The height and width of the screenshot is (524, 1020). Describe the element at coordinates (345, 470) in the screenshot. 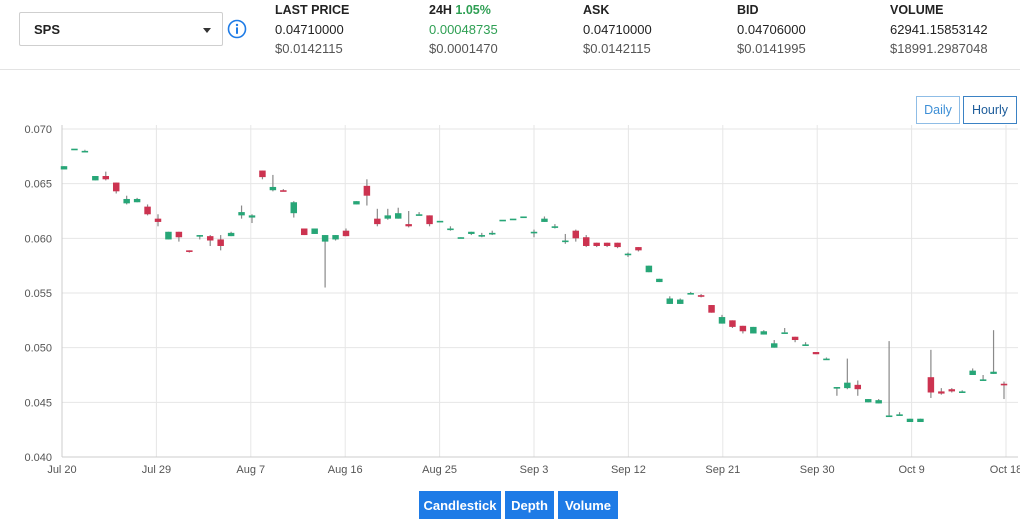

I see `x-tick-label: Aug 16` at that location.